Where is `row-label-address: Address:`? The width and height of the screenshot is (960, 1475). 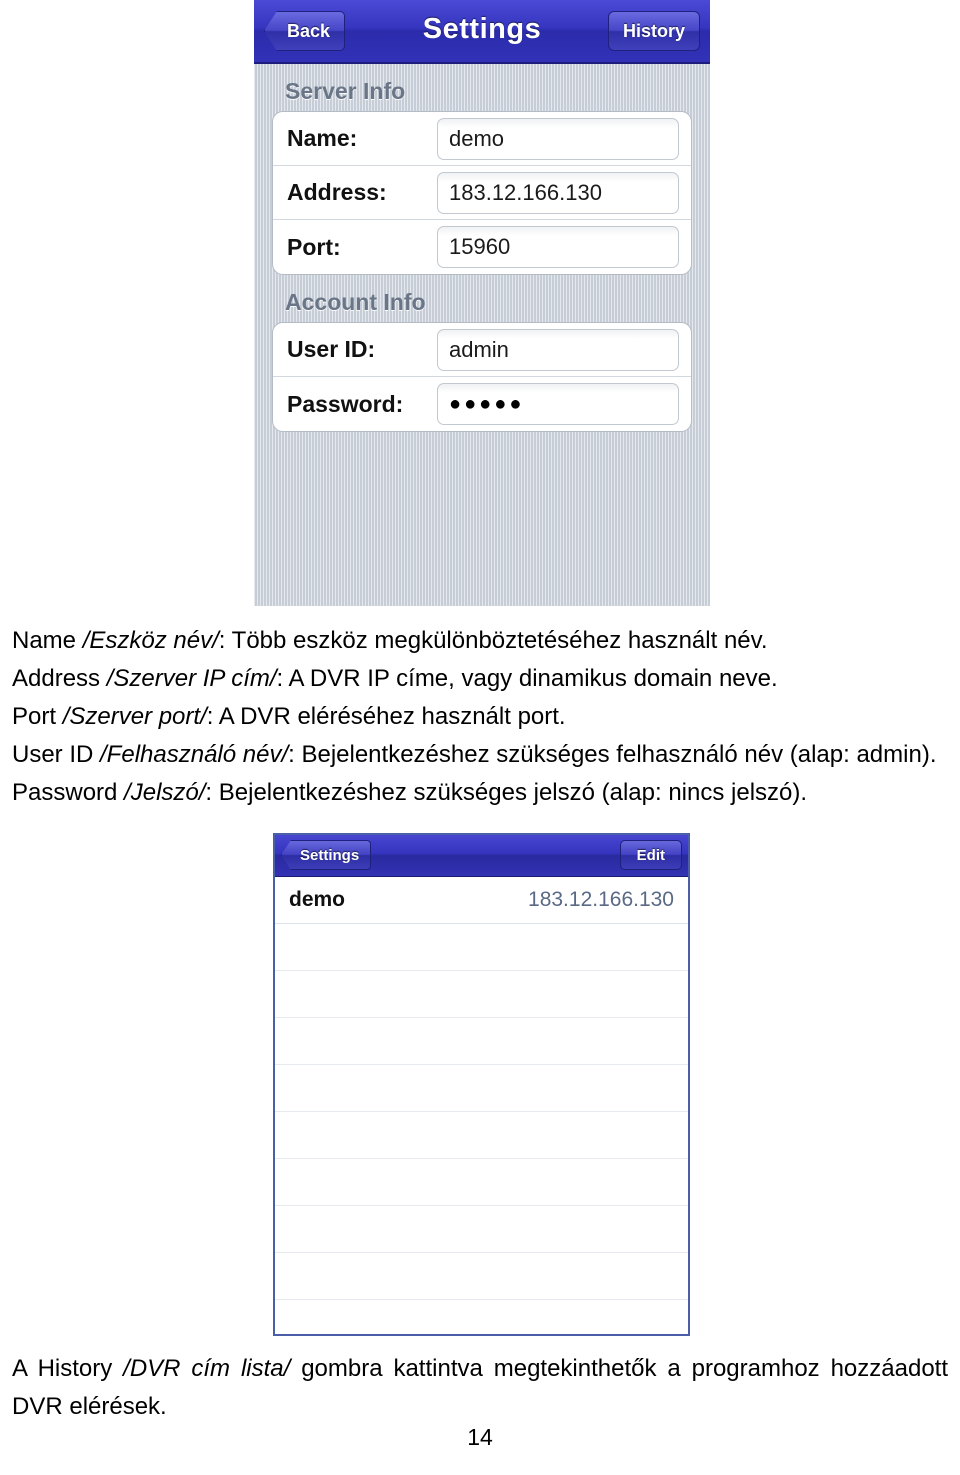 row-label-address: Address: is located at coordinates (337, 192).